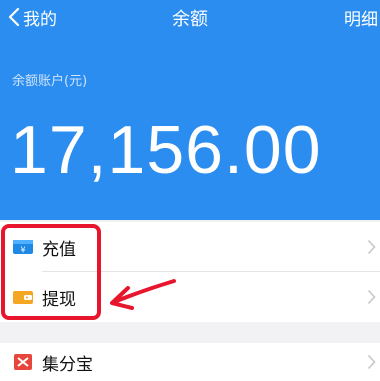  I want to click on jifenbao-icon, so click(23, 362).